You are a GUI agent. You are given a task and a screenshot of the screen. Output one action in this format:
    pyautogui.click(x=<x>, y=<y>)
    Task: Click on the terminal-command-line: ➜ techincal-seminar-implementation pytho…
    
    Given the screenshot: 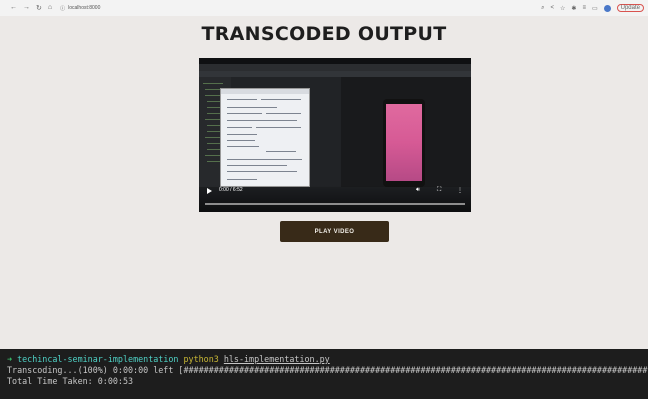 What is the action you would take?
    pyautogui.click(x=168, y=359)
    